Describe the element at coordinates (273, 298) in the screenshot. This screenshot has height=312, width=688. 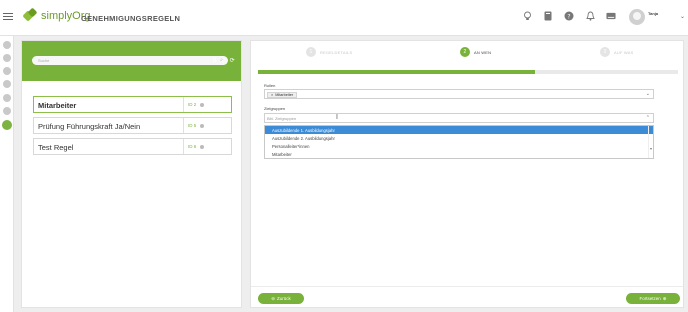
I see `arrow-left-icon: ⊖` at that location.